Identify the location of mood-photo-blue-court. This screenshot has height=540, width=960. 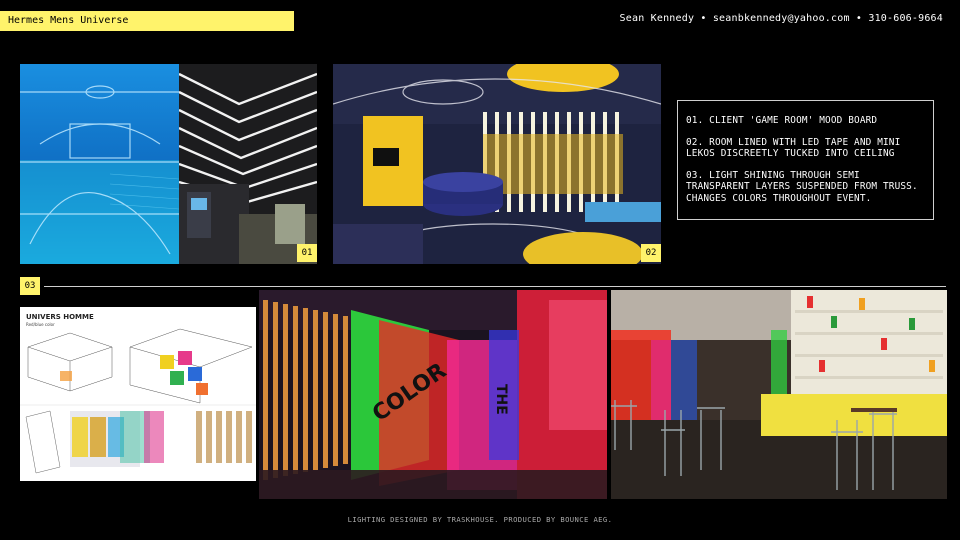
(99, 164).